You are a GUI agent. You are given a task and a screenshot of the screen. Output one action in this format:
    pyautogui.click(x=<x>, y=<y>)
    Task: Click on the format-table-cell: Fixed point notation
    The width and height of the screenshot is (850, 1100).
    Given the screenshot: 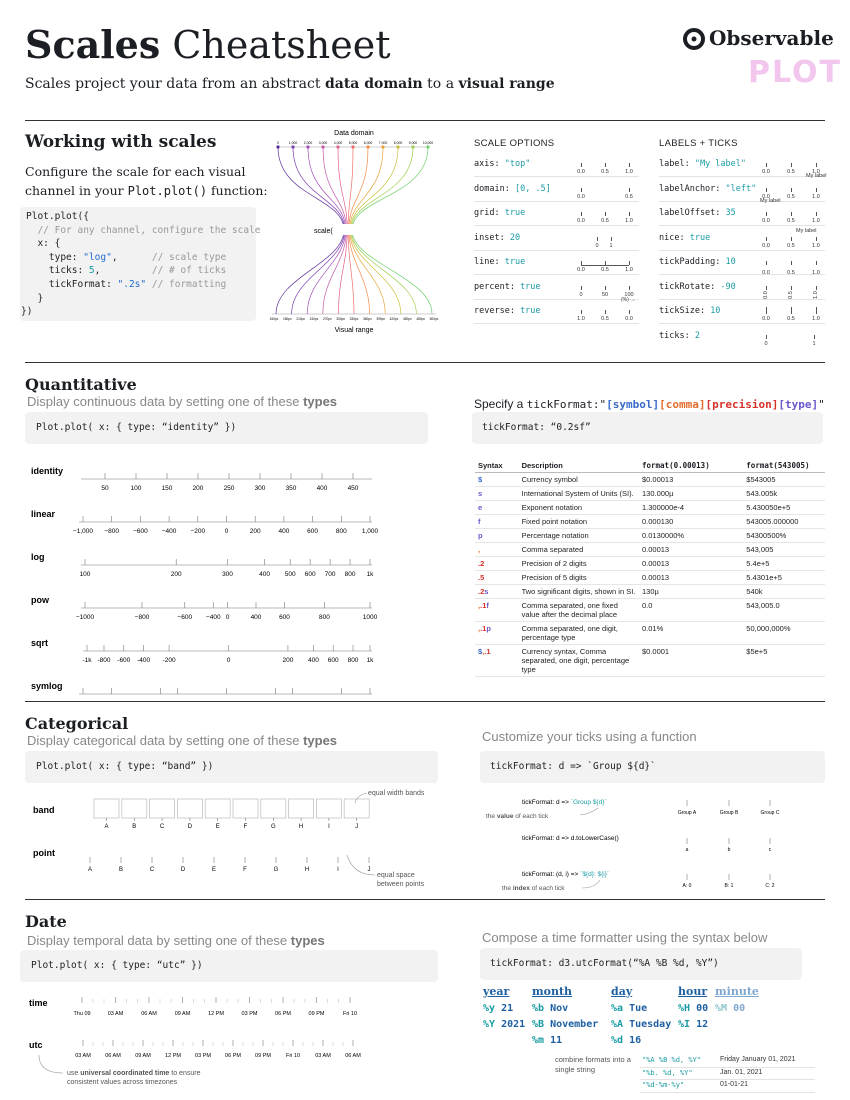 What is the action you would take?
    pyautogui.click(x=578, y=521)
    